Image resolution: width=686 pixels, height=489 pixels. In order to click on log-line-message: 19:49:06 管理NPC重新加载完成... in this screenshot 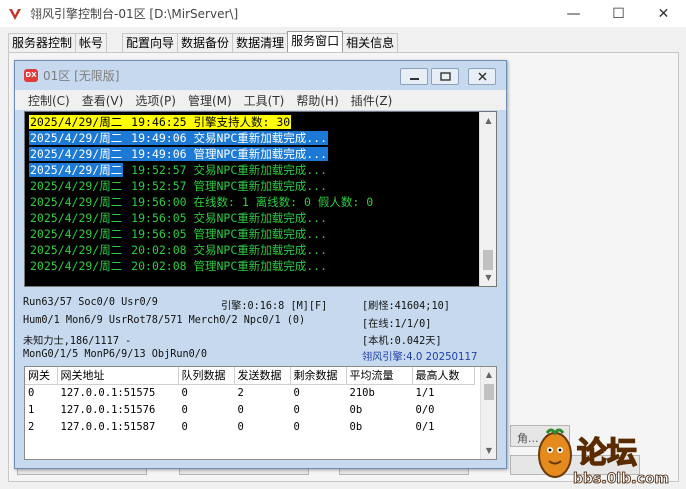, I will do `click(226, 154)`.